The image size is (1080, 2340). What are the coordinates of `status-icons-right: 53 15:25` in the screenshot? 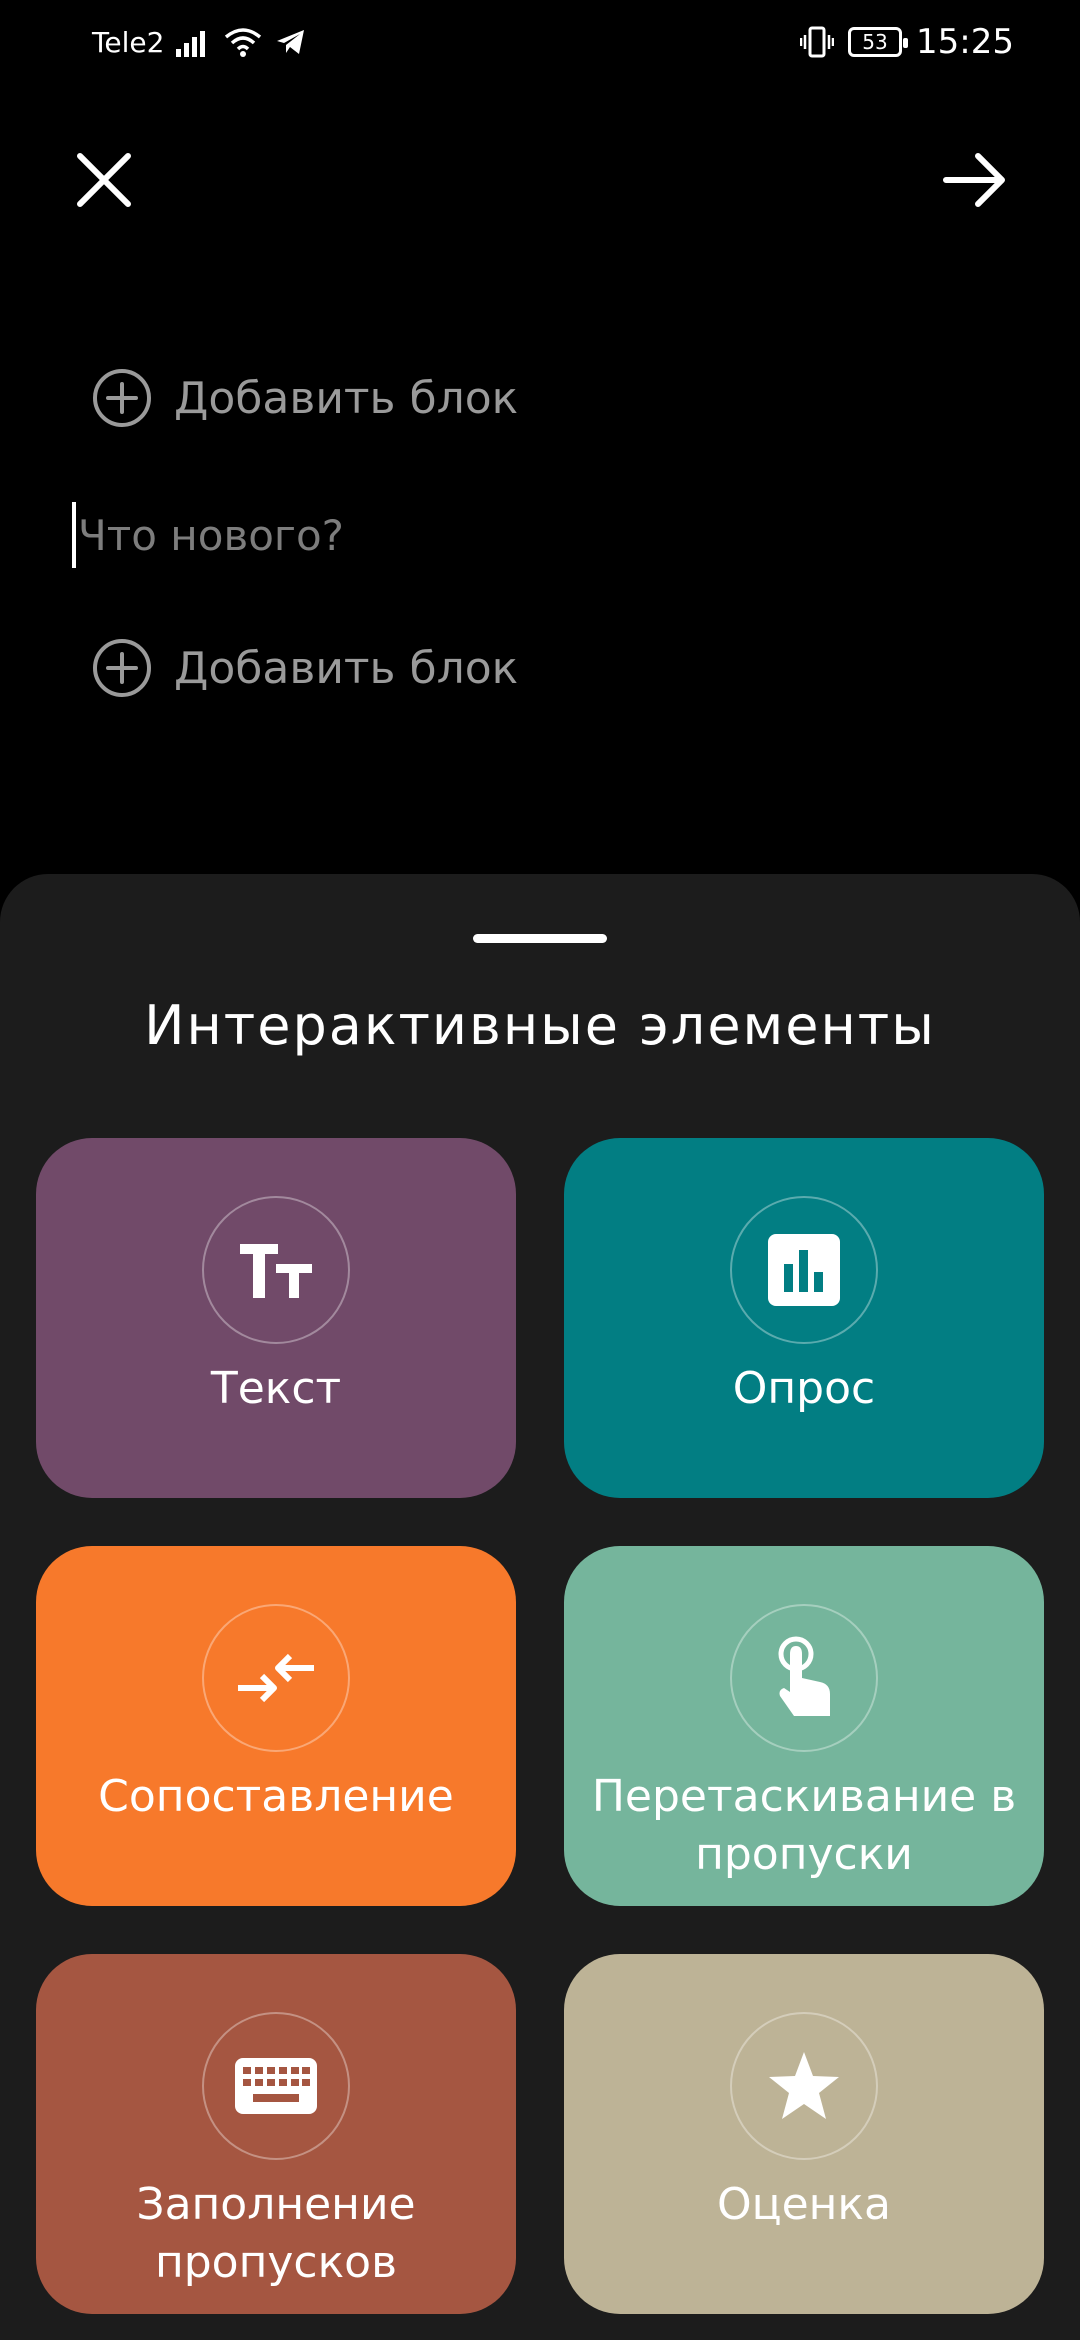 It's located at (907, 42).